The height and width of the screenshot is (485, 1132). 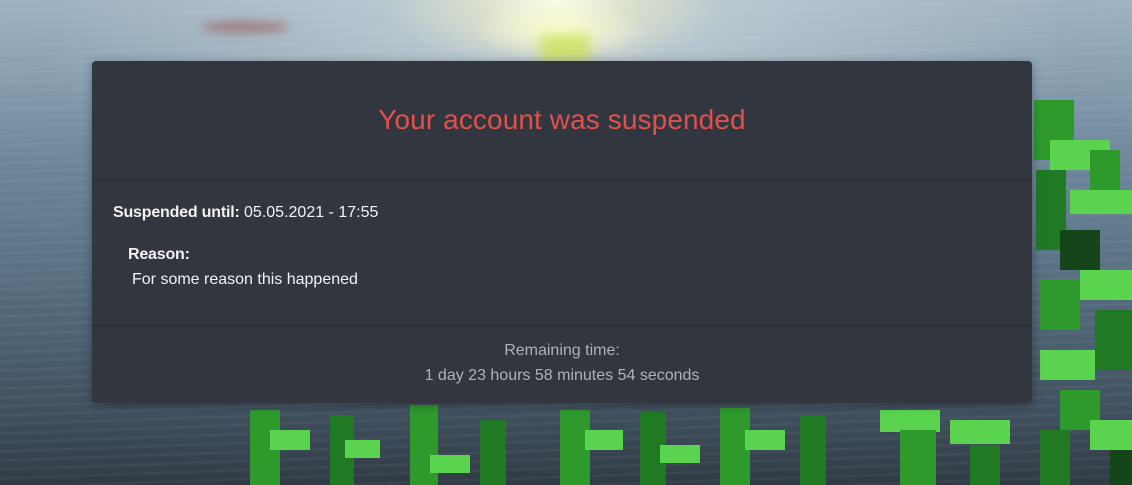 I want to click on modal-title: Your account was suspended, so click(x=562, y=119).